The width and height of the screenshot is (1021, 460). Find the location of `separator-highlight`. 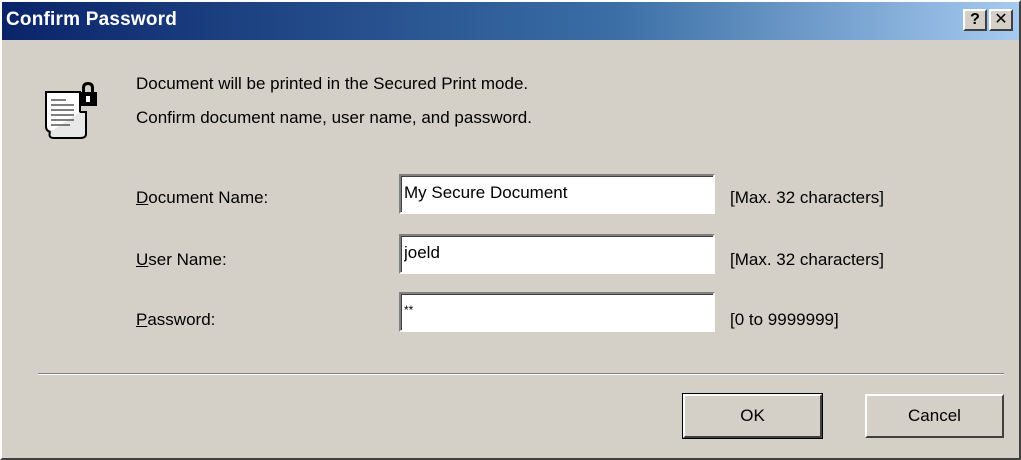

separator-highlight is located at coordinates (521, 374).